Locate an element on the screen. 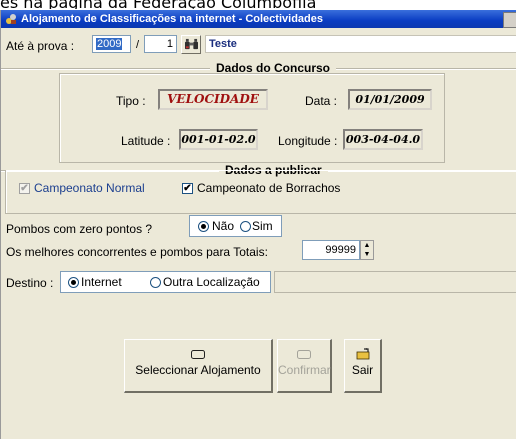 The height and width of the screenshot is (439, 516). destino-outra-radio is located at coordinates (155, 282).